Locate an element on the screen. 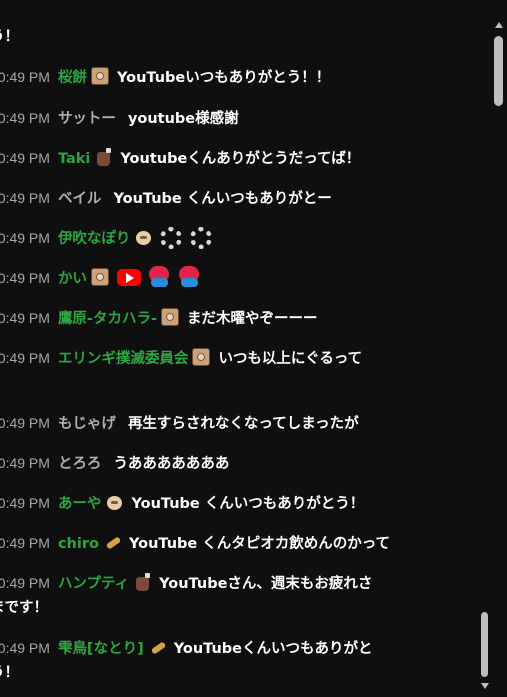 The width and height of the screenshot is (507, 697). message-text: YouTube くんいつもありがとー is located at coordinates (222, 199).